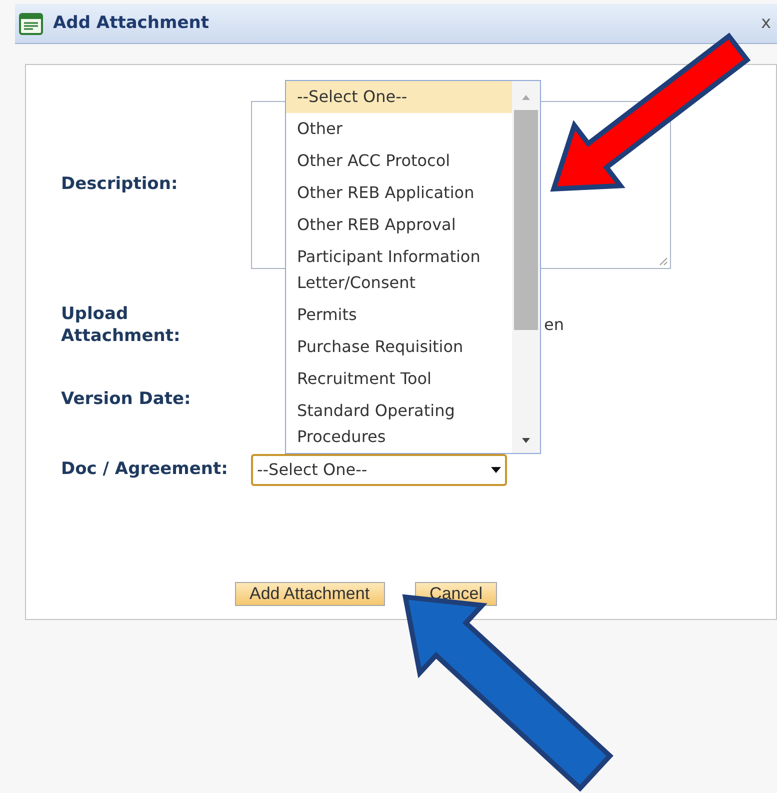 The image size is (777, 793). I want to click on field-label: Upload Attachment:, so click(121, 325).